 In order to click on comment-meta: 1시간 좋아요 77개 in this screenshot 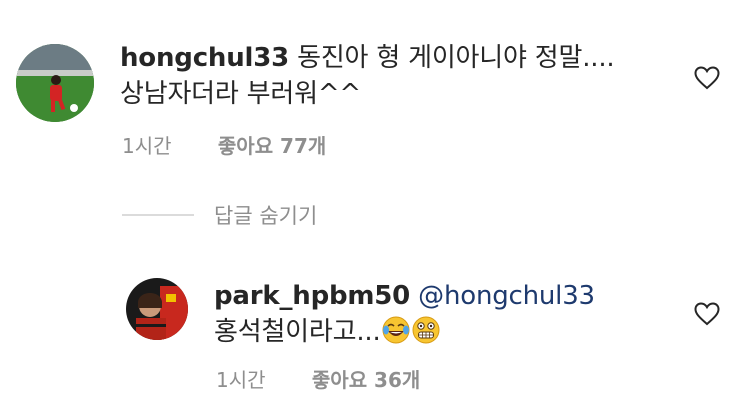, I will do `click(224, 144)`.